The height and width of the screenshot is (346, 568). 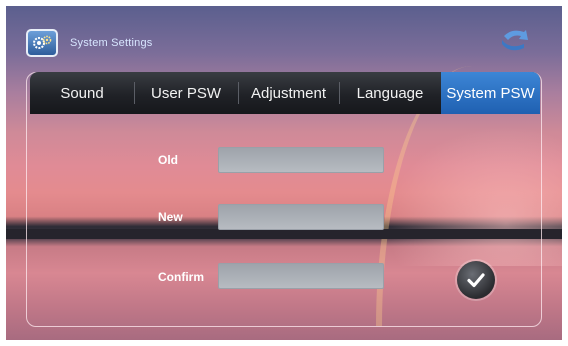 I want to click on tab-sound: Sound, so click(x=82, y=93).